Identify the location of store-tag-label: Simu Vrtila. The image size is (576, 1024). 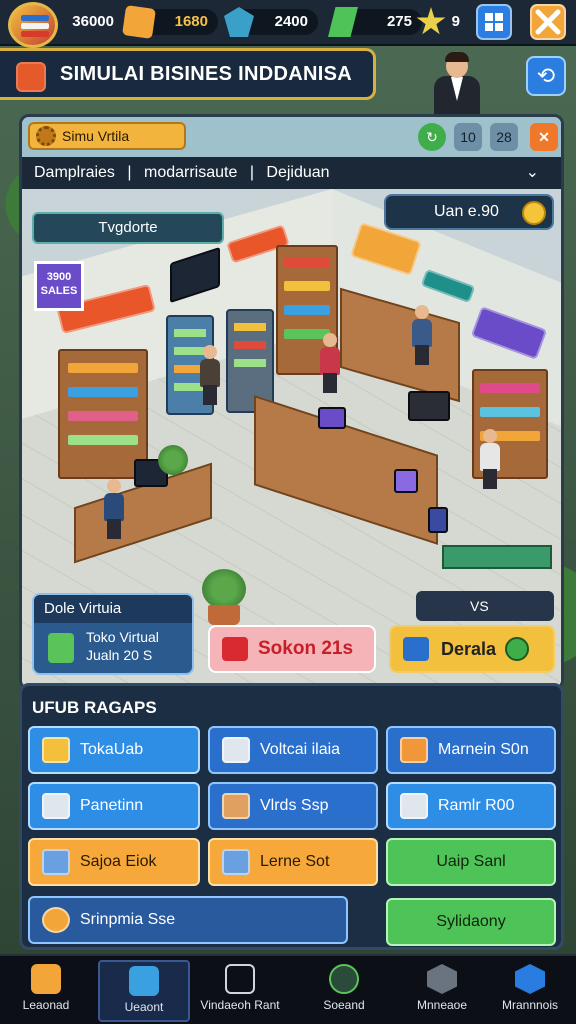
(96, 136).